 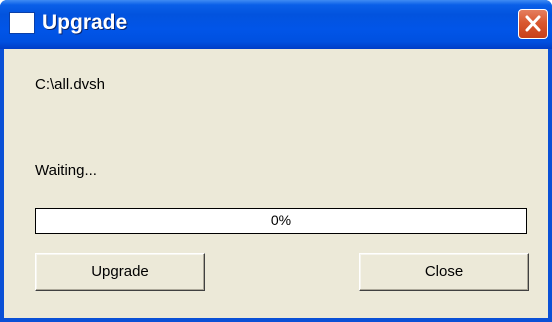 I want to click on close-x-icon, so click(x=533, y=24).